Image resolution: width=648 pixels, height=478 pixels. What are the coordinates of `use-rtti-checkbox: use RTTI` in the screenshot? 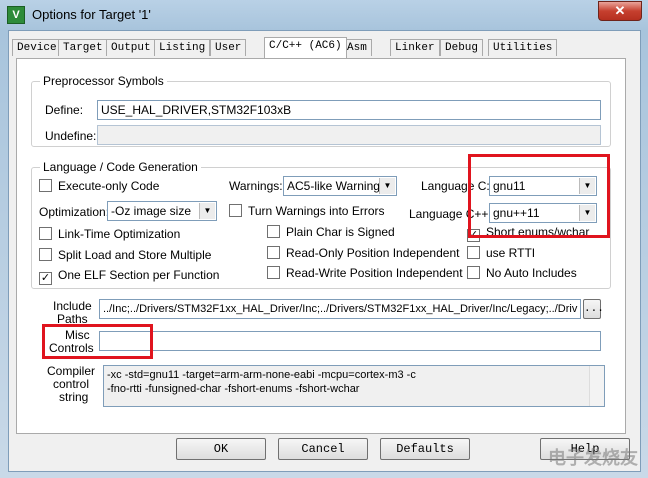 It's located at (501, 253).